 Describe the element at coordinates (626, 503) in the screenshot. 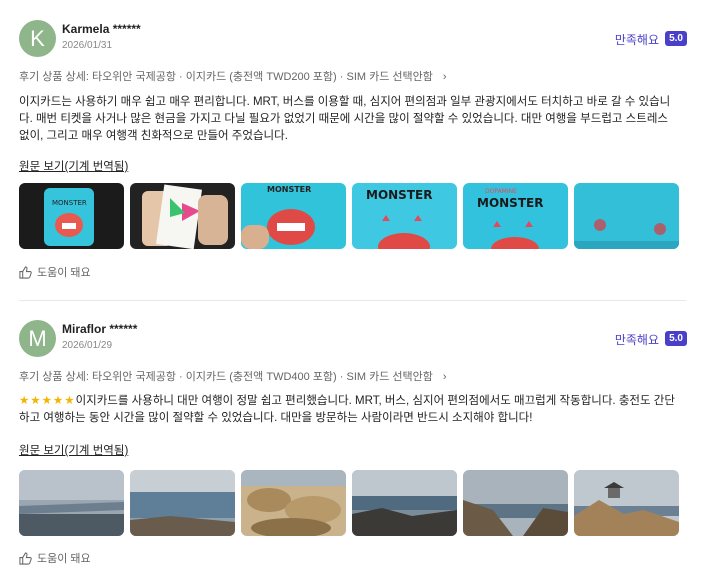

I see `pavilion-cliff-photo` at that location.